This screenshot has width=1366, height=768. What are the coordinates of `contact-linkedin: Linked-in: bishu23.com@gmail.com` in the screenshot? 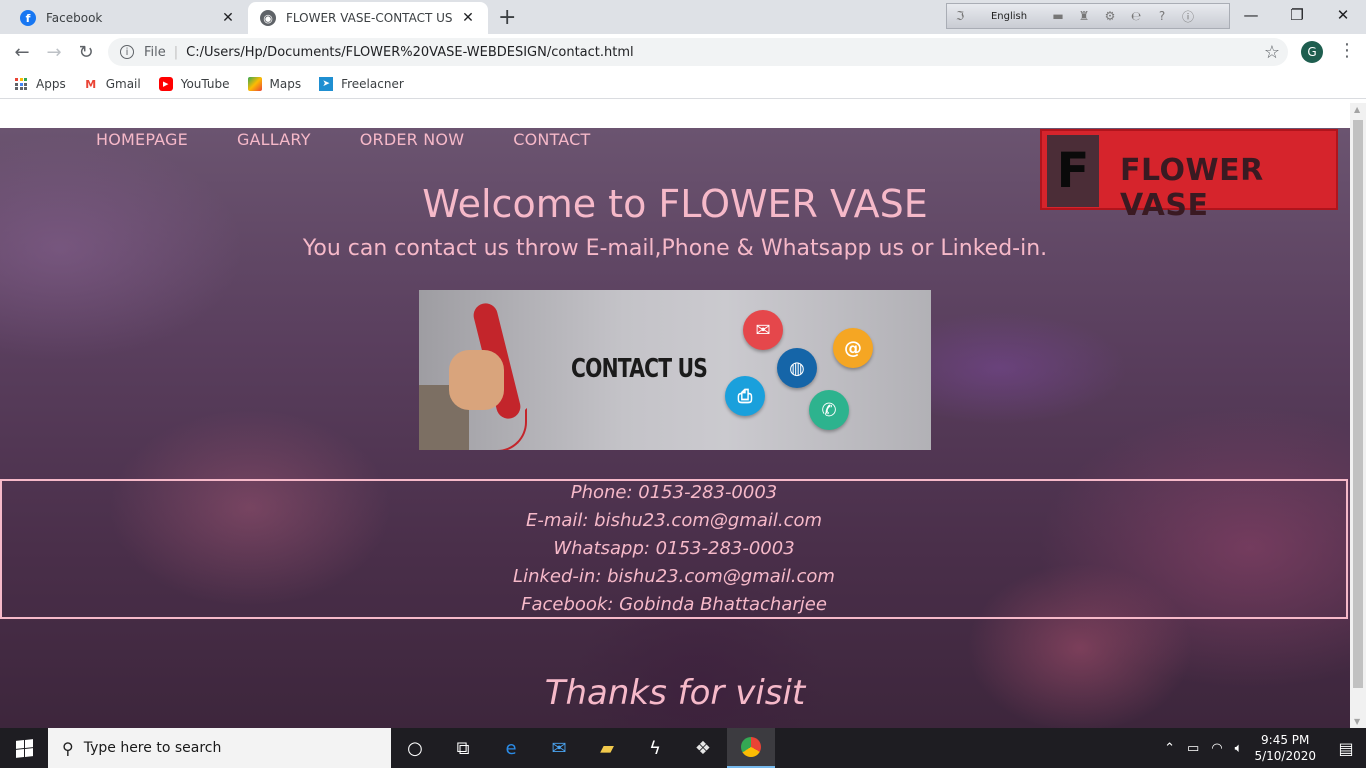 It's located at (674, 576).